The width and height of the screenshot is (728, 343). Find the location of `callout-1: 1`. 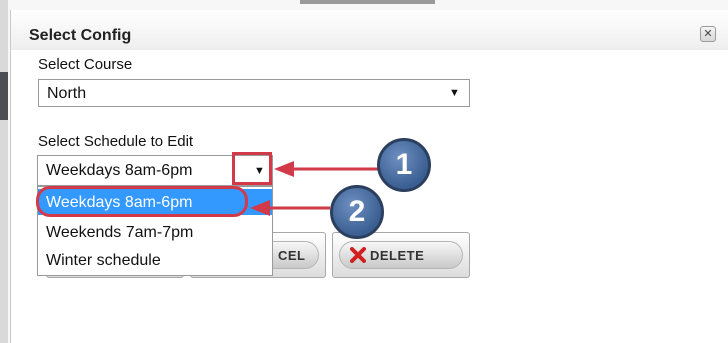

callout-1: 1 is located at coordinates (404, 165).